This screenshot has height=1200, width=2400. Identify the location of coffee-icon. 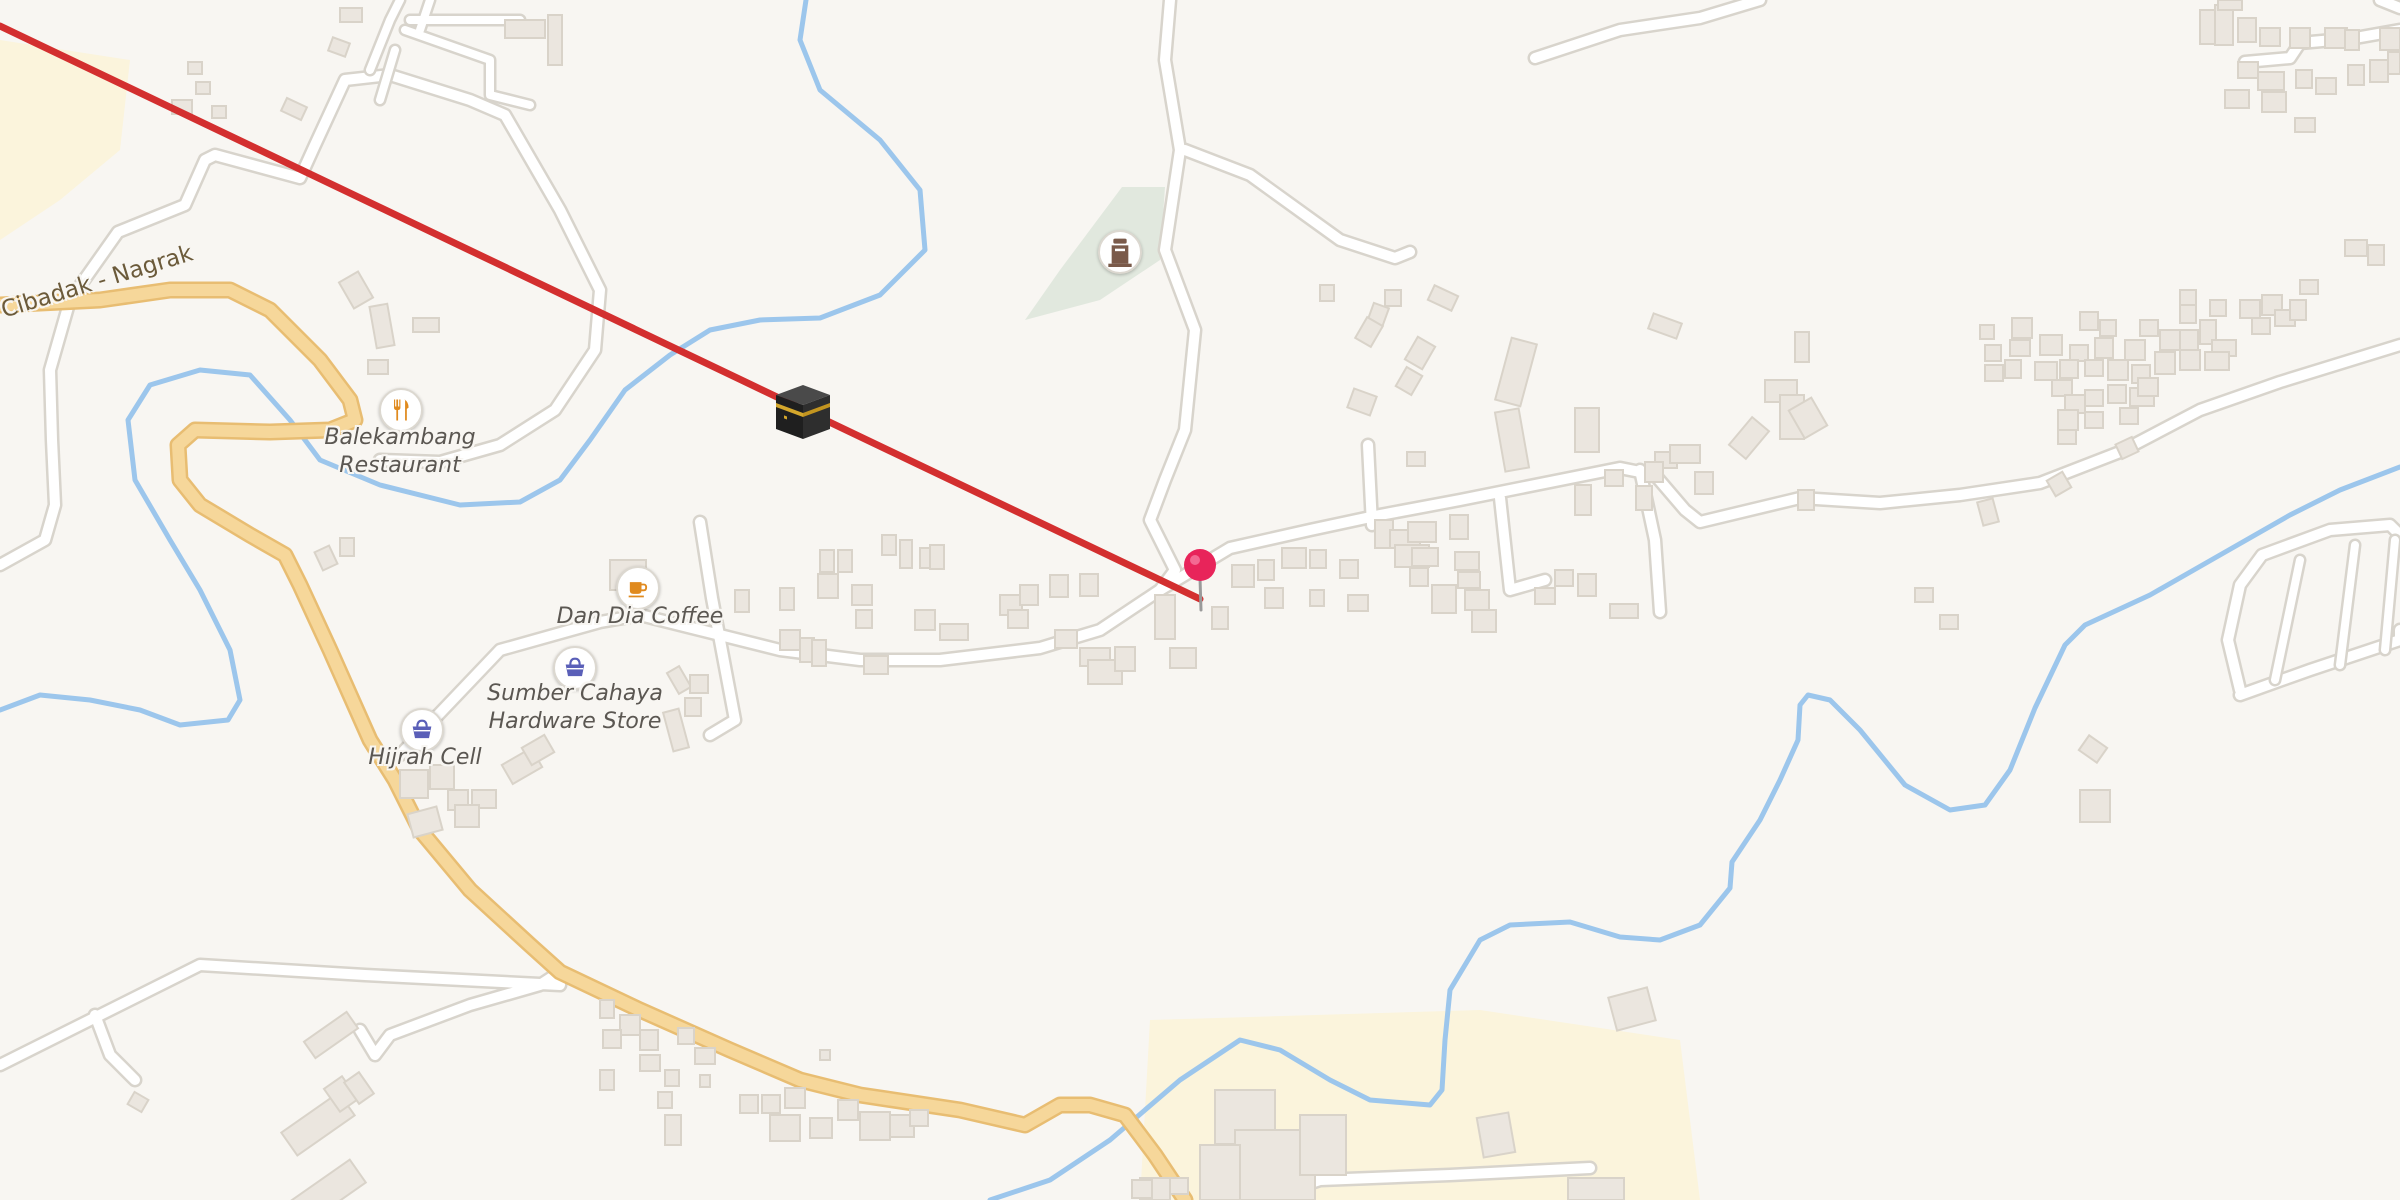
(638, 590).